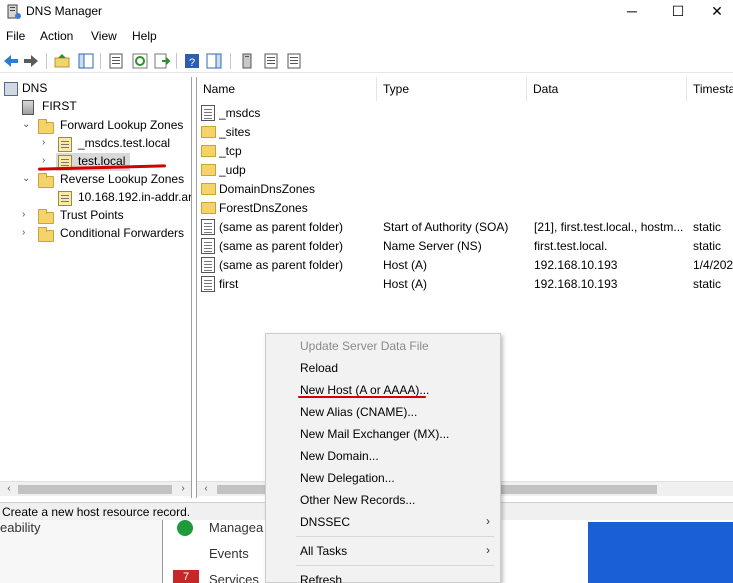 The height and width of the screenshot is (583, 733). What do you see at coordinates (271, 61) in the screenshot?
I see `record-list-icon` at bounding box center [271, 61].